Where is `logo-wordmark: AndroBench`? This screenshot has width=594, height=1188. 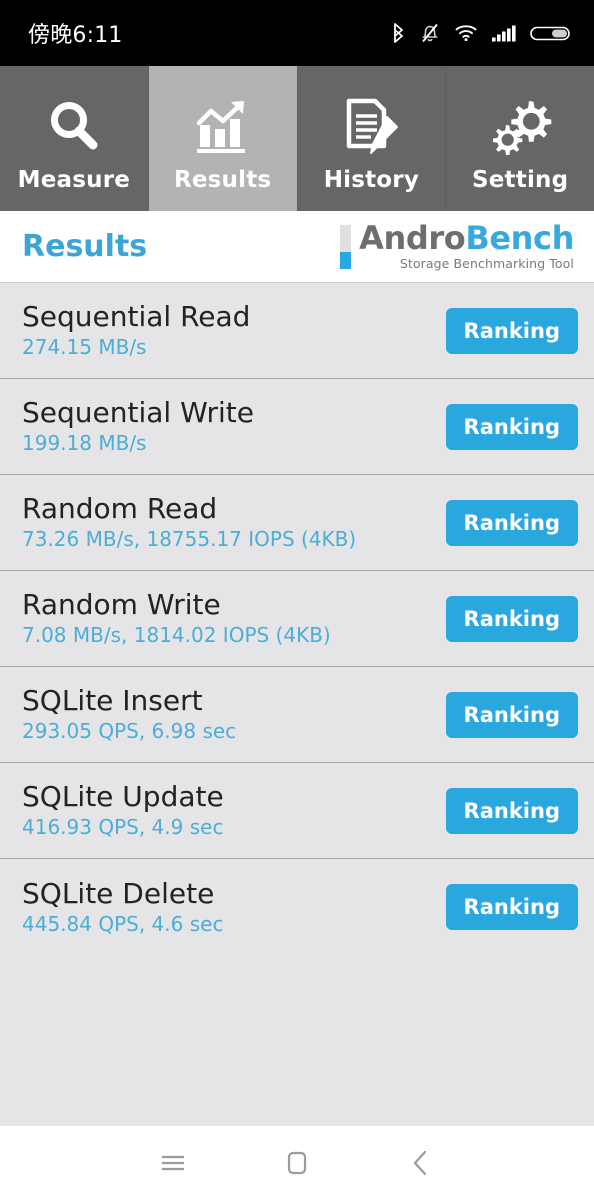 logo-wordmark: AndroBench is located at coordinates (466, 238).